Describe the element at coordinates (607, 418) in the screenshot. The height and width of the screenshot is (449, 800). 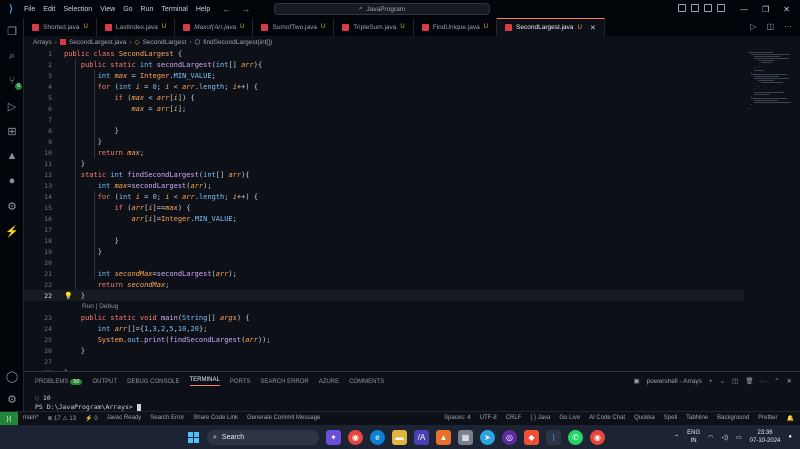
I see `status-ai-chat: AI Code Chat` at that location.